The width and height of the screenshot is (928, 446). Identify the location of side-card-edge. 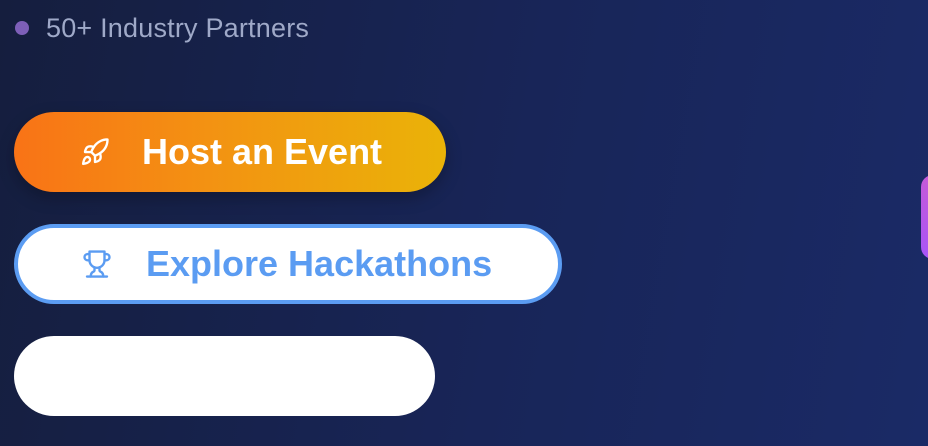
(924, 217).